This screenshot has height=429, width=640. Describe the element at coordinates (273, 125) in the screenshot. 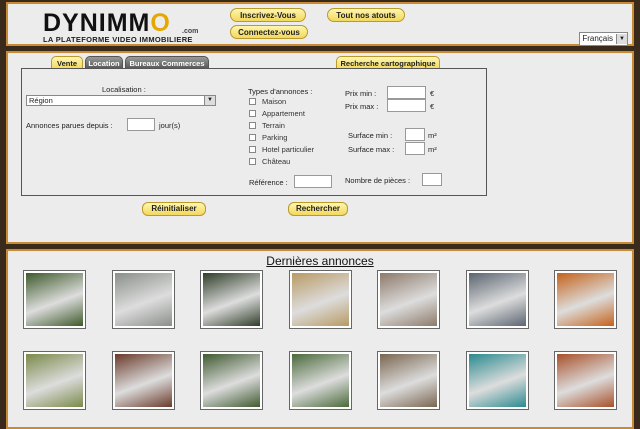

I see `type-label-terrain: Terrain` at that location.